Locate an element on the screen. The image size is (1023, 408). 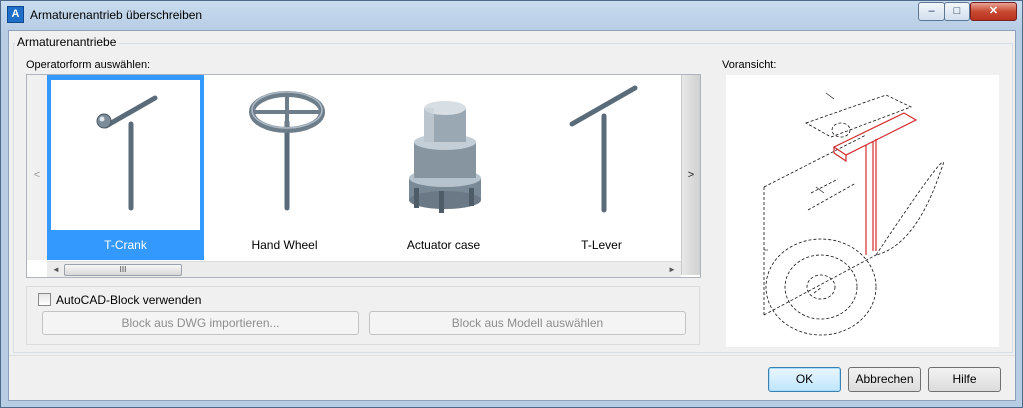
operator-item-actuator-case: Actuator case is located at coordinates (443, 167).